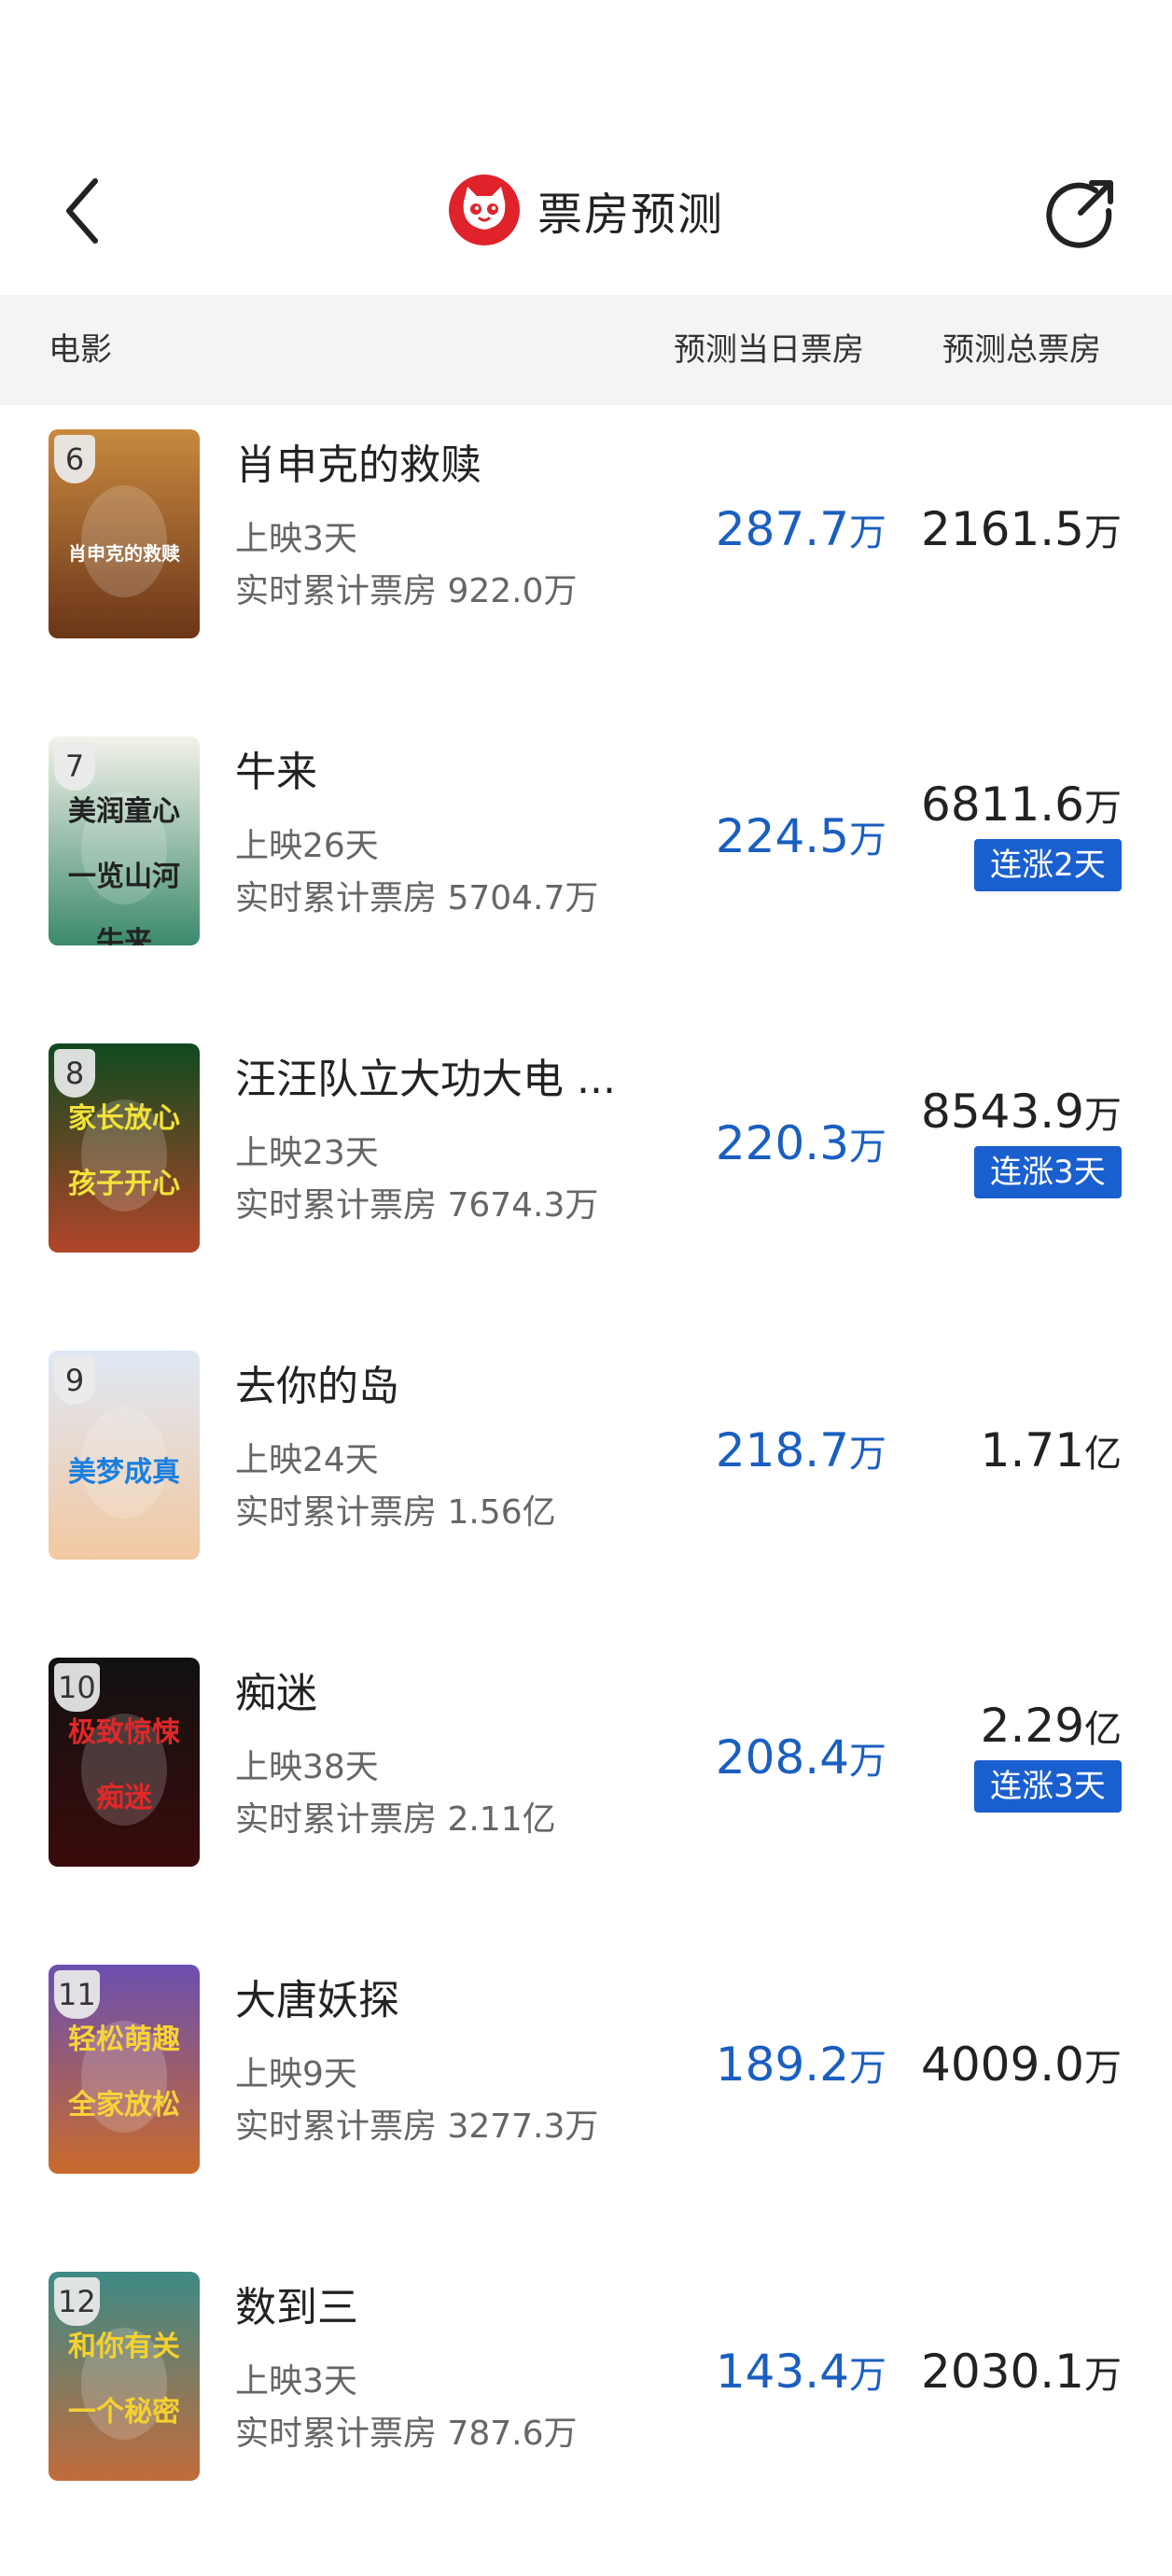 The width and height of the screenshot is (1172, 2576). I want to click on table-header: 电影 预测当日票房 预测总票房, so click(586, 350).